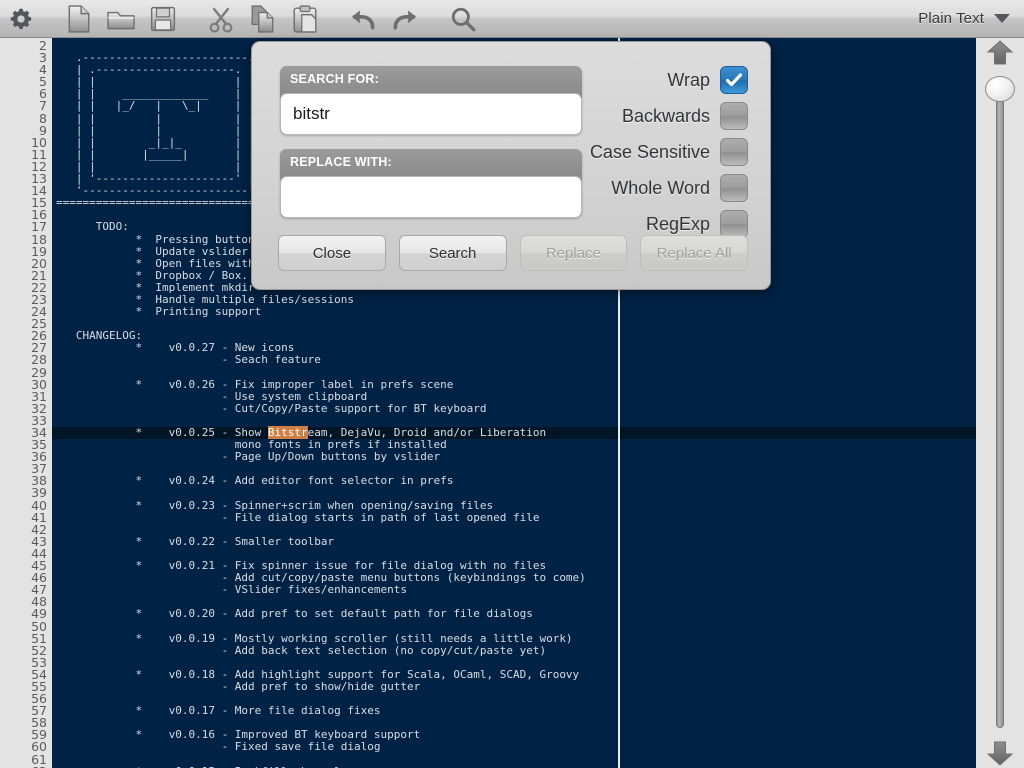 This screenshot has width=1024, height=768. I want to click on editor-line: * v0.0.22 - Smaller toolbar, so click(514, 541).